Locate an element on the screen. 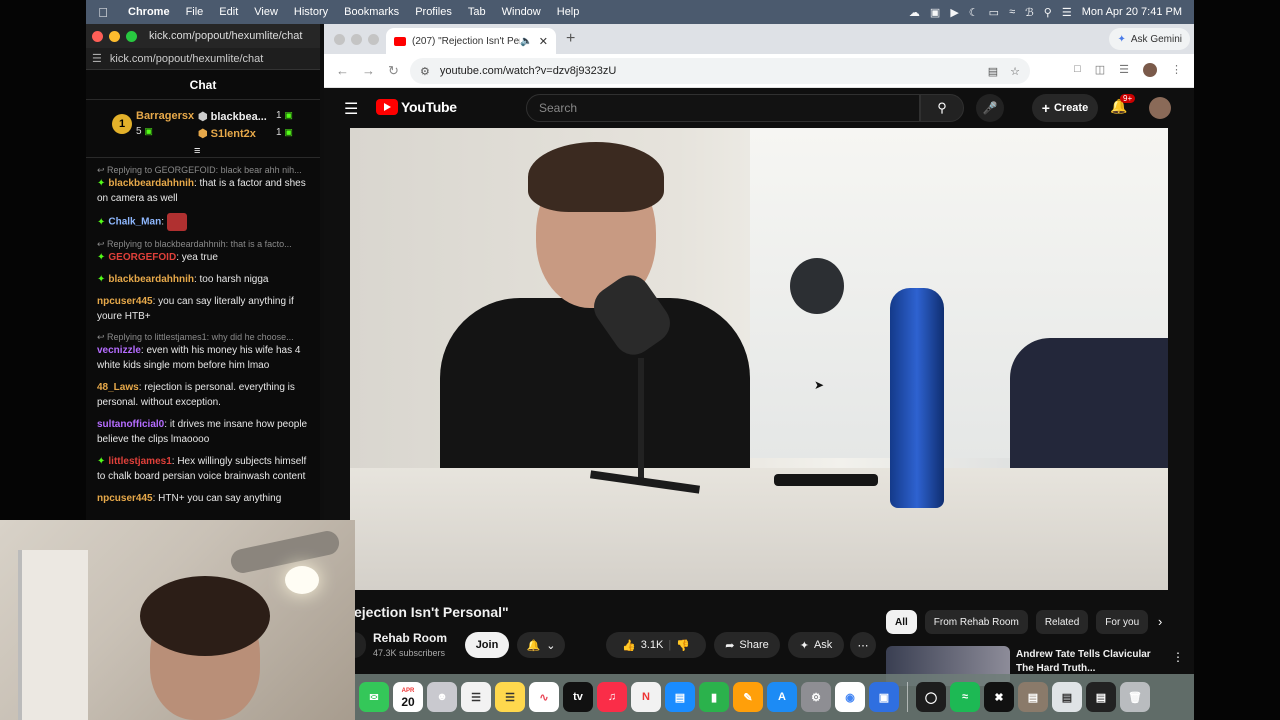 Image resolution: width=1280 pixels, height=720 pixels. menu-app-name: Chrome is located at coordinates (149, 12).